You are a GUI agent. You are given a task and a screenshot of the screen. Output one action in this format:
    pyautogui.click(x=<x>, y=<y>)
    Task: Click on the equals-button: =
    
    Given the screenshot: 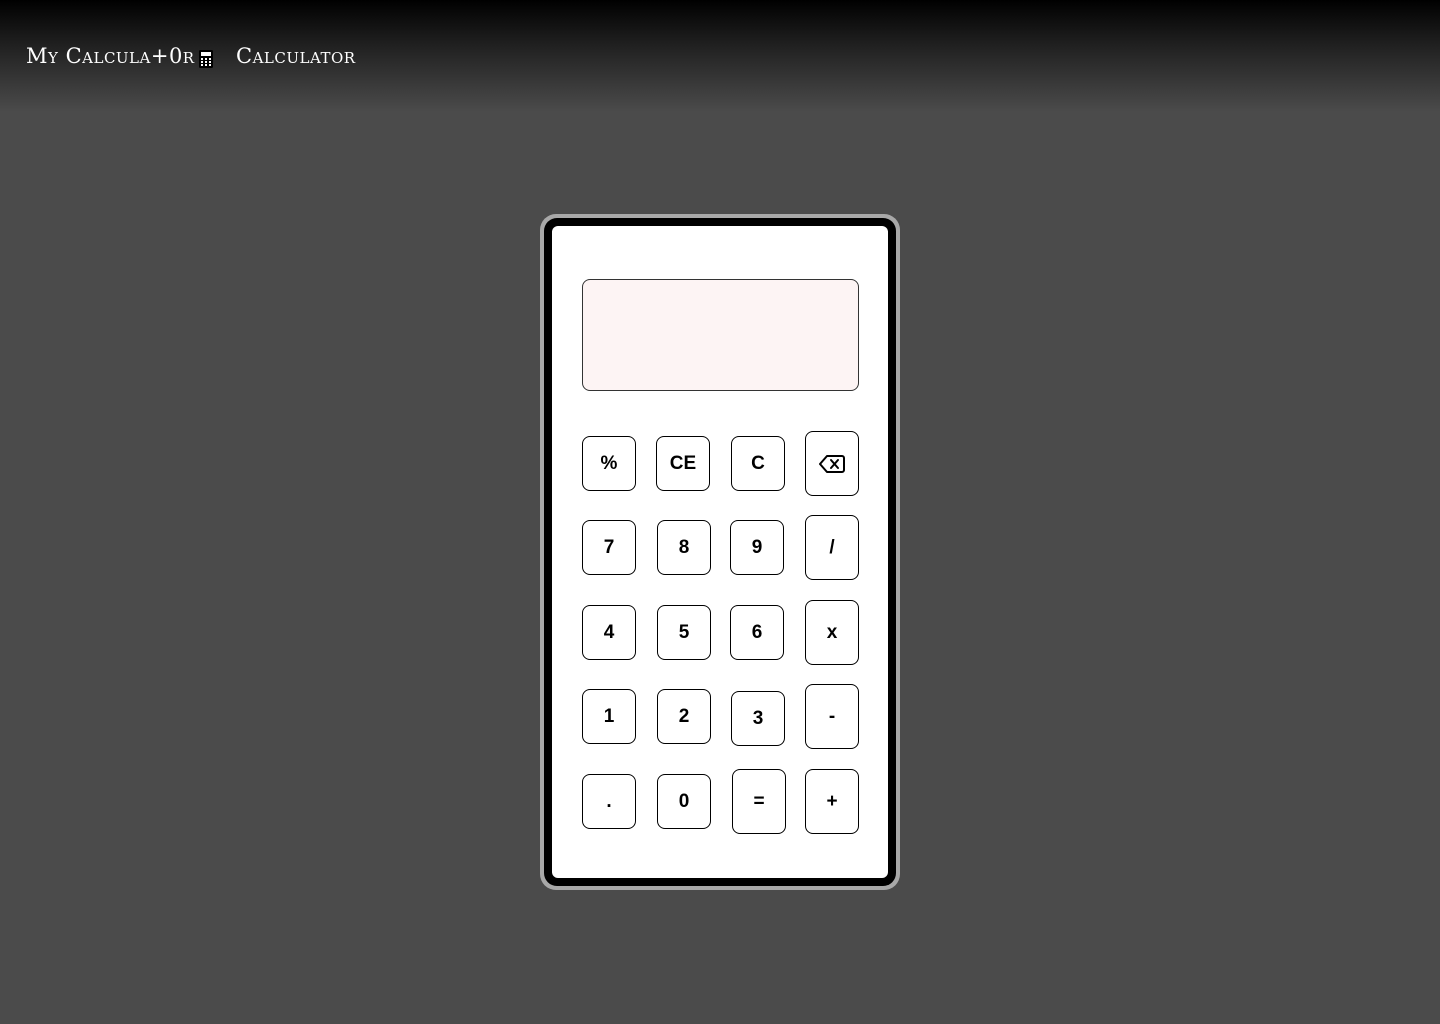 What is the action you would take?
    pyautogui.click(x=759, y=801)
    